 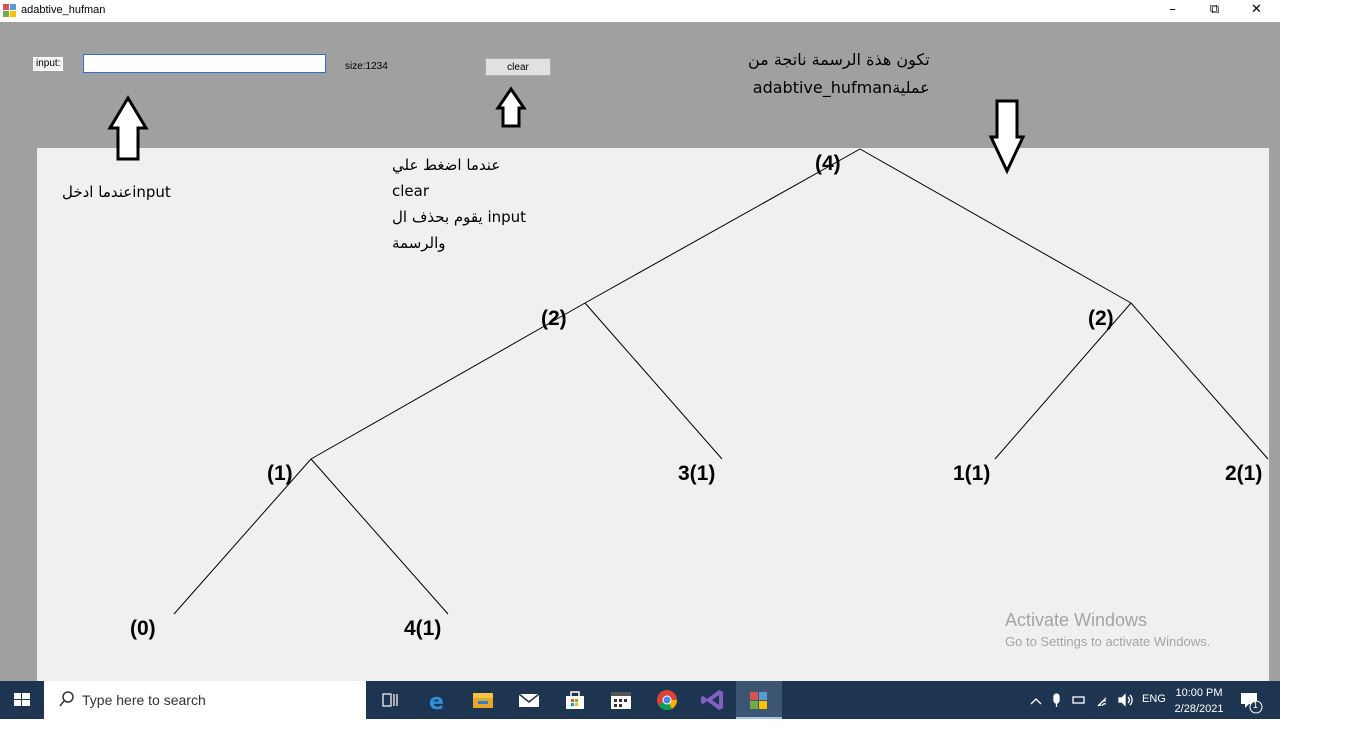 I want to click on microphone-icon, so click(x=1056, y=698).